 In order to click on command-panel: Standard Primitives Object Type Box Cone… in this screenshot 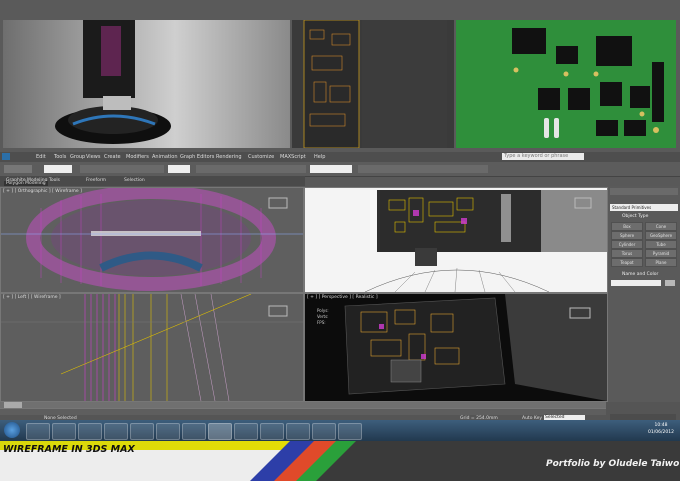, I will do `click(644, 294)`.